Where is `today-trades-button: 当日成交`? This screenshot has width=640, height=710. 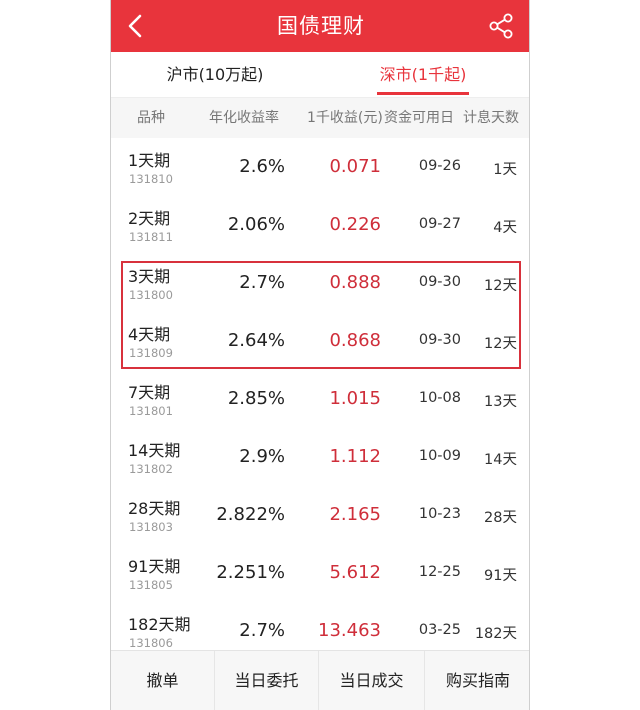 today-trades-button: 当日成交 is located at coordinates (372, 680).